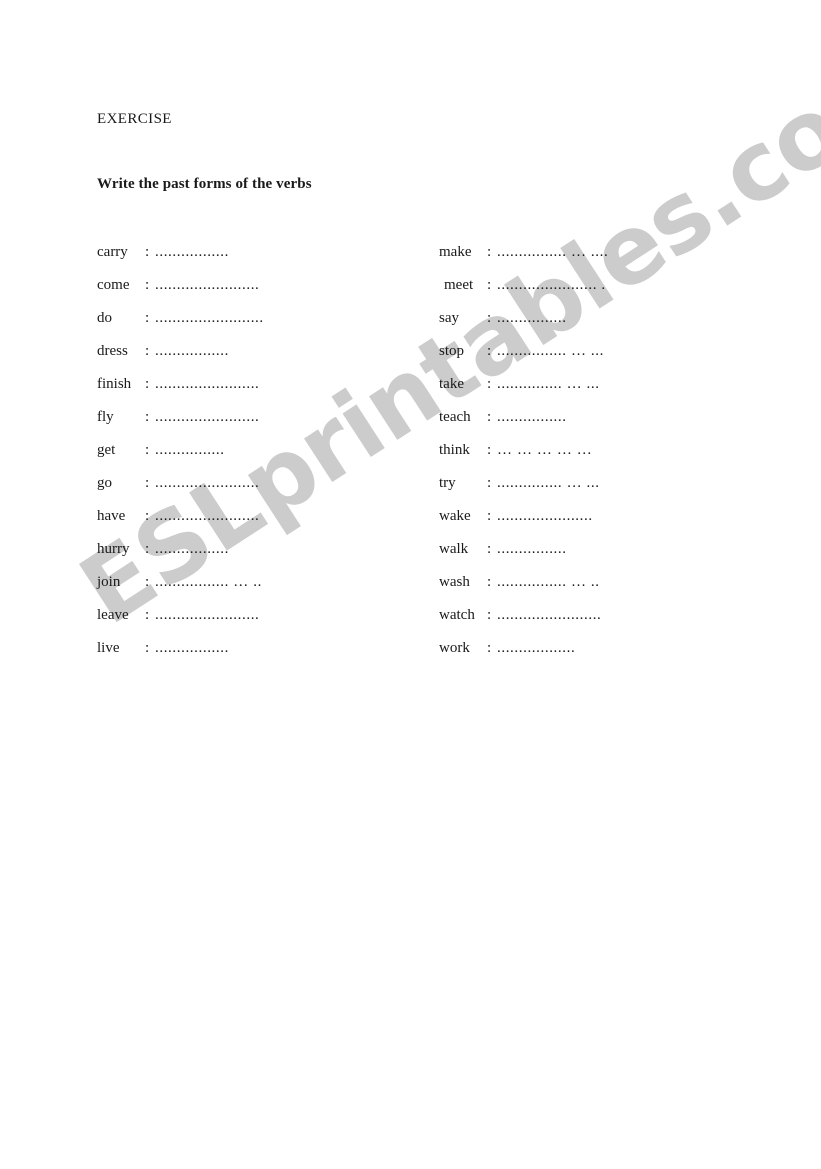 The image size is (821, 1169). Describe the element at coordinates (449, 318) in the screenshot. I see `verb-label: say` at that location.